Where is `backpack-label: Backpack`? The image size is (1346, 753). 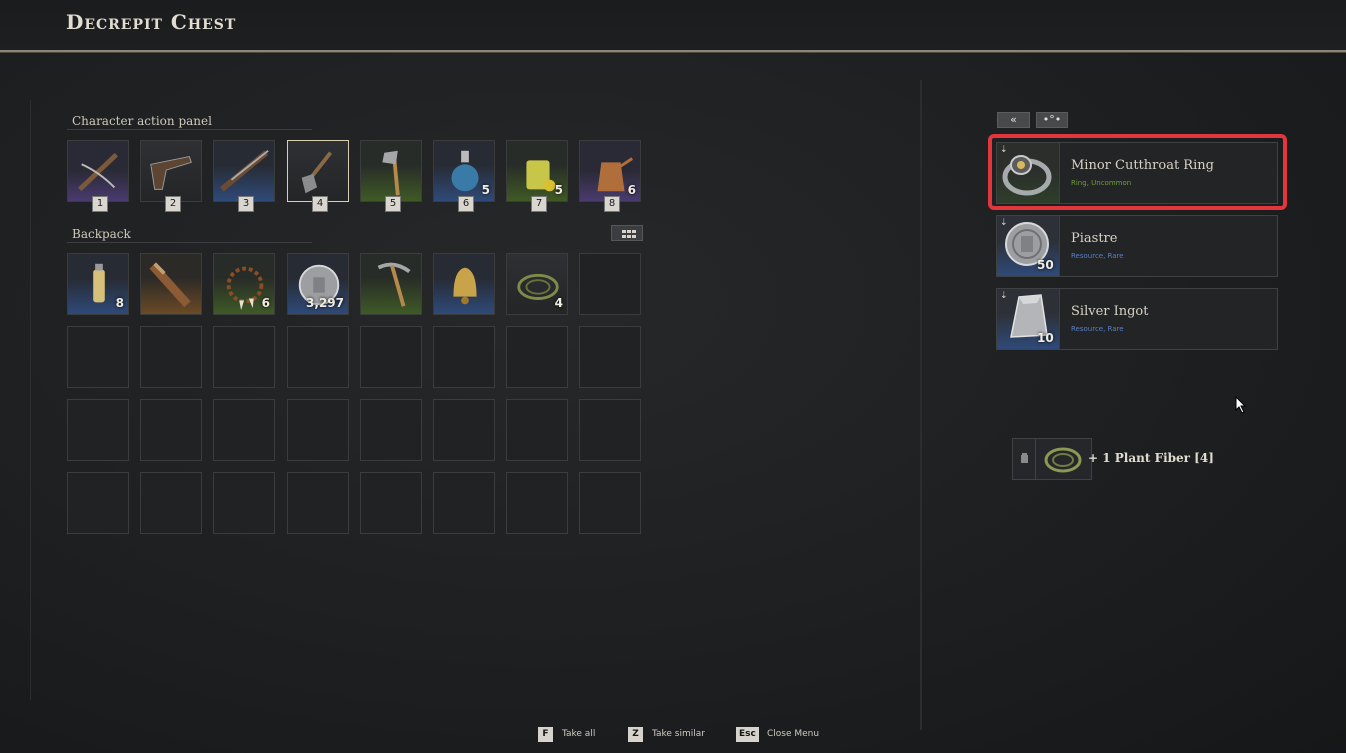
backpack-label: Backpack is located at coordinates (189, 234).